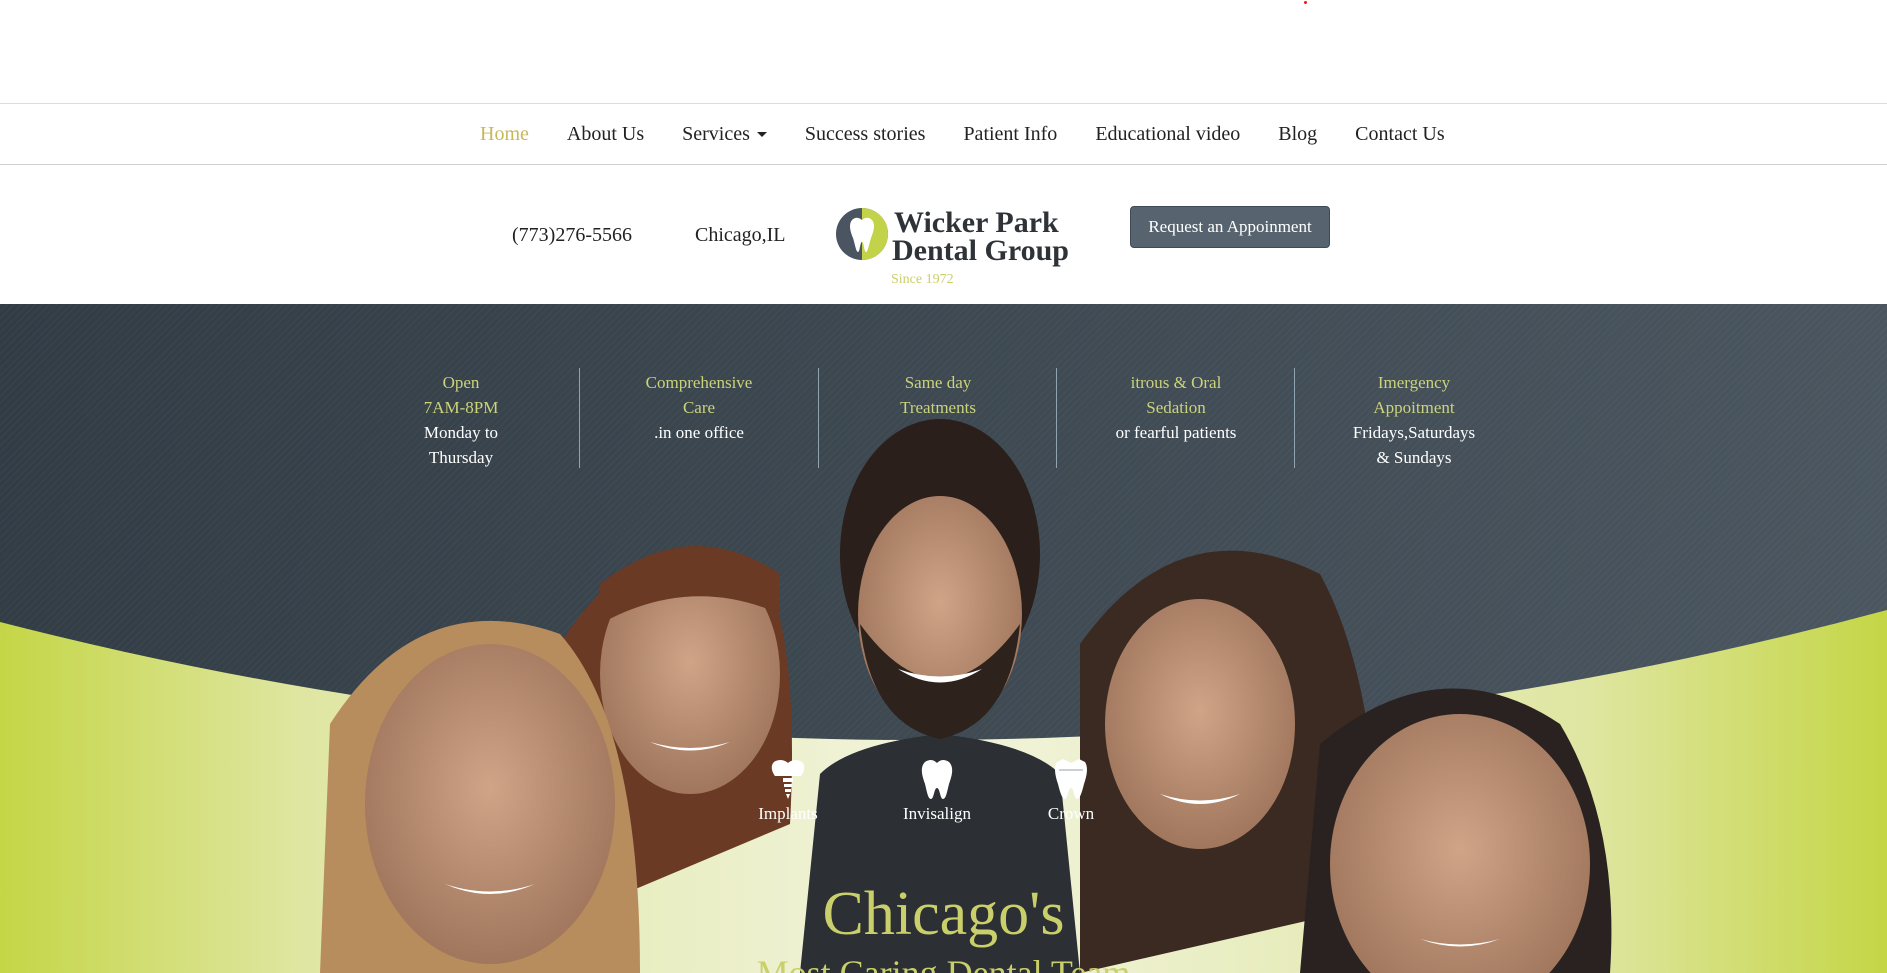 The image size is (1887, 973). What do you see at coordinates (865, 134) in the screenshot?
I see `nav-item-success-stories: Success stories` at bounding box center [865, 134].